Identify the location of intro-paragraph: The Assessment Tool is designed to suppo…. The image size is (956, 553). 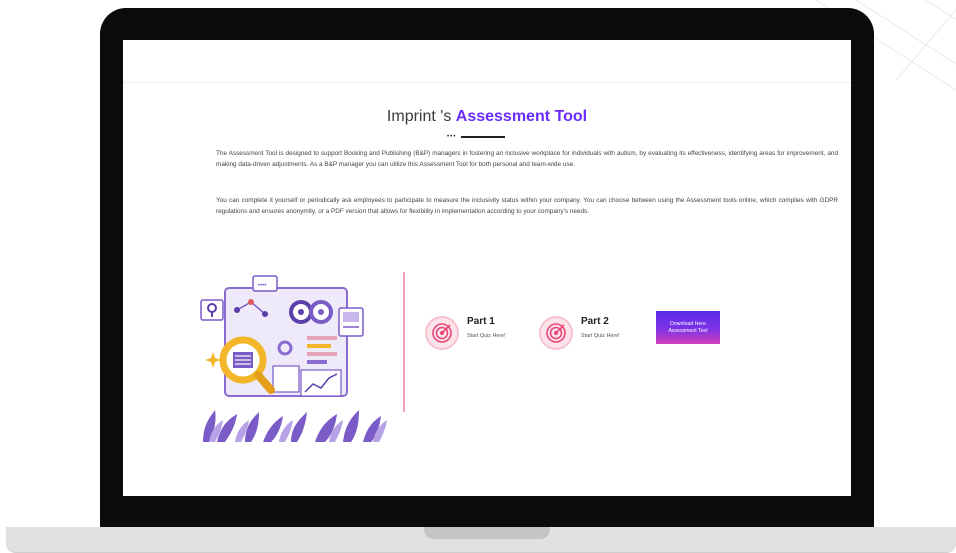
(527, 159).